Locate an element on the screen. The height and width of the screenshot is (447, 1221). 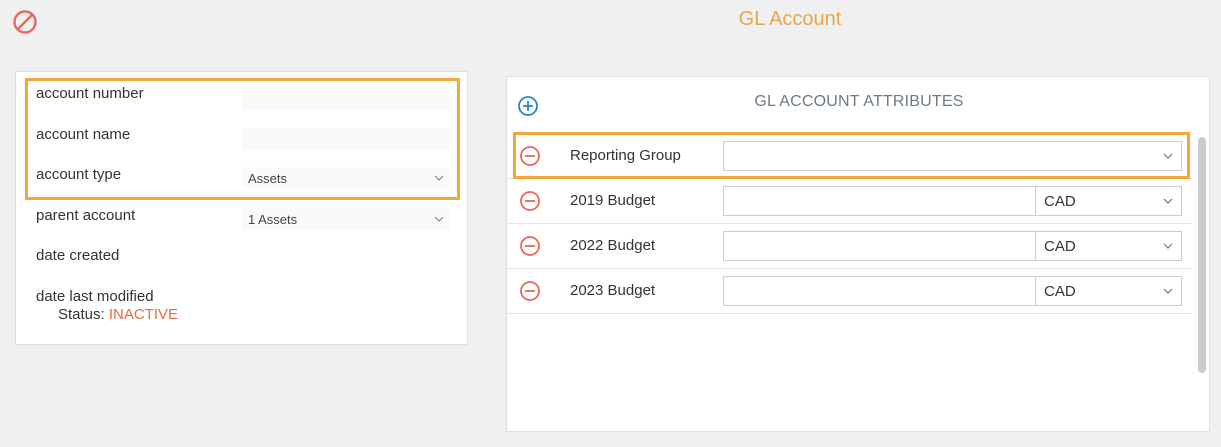
account-type-select: Assets is located at coordinates (346, 178).